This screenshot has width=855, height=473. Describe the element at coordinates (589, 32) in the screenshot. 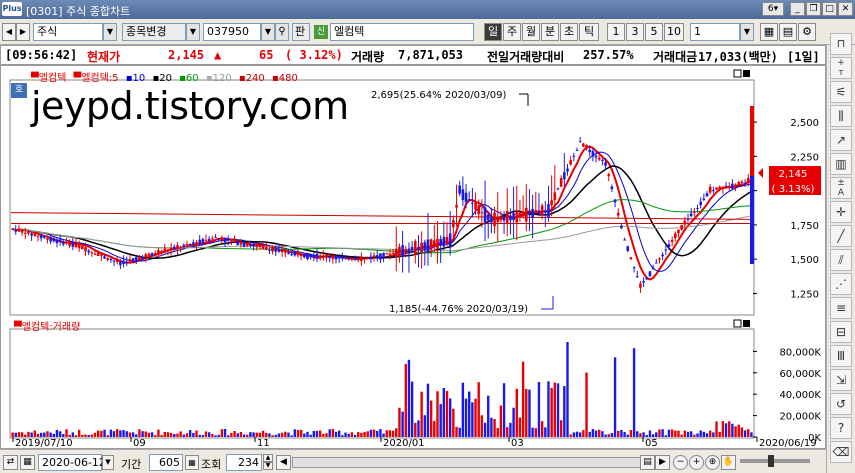

I see `period-tick-button: 틱` at that location.